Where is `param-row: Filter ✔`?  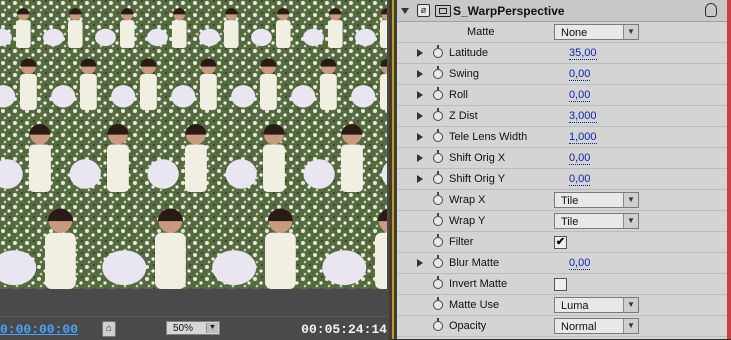
param-row: Filter ✔ is located at coordinates (562, 242).